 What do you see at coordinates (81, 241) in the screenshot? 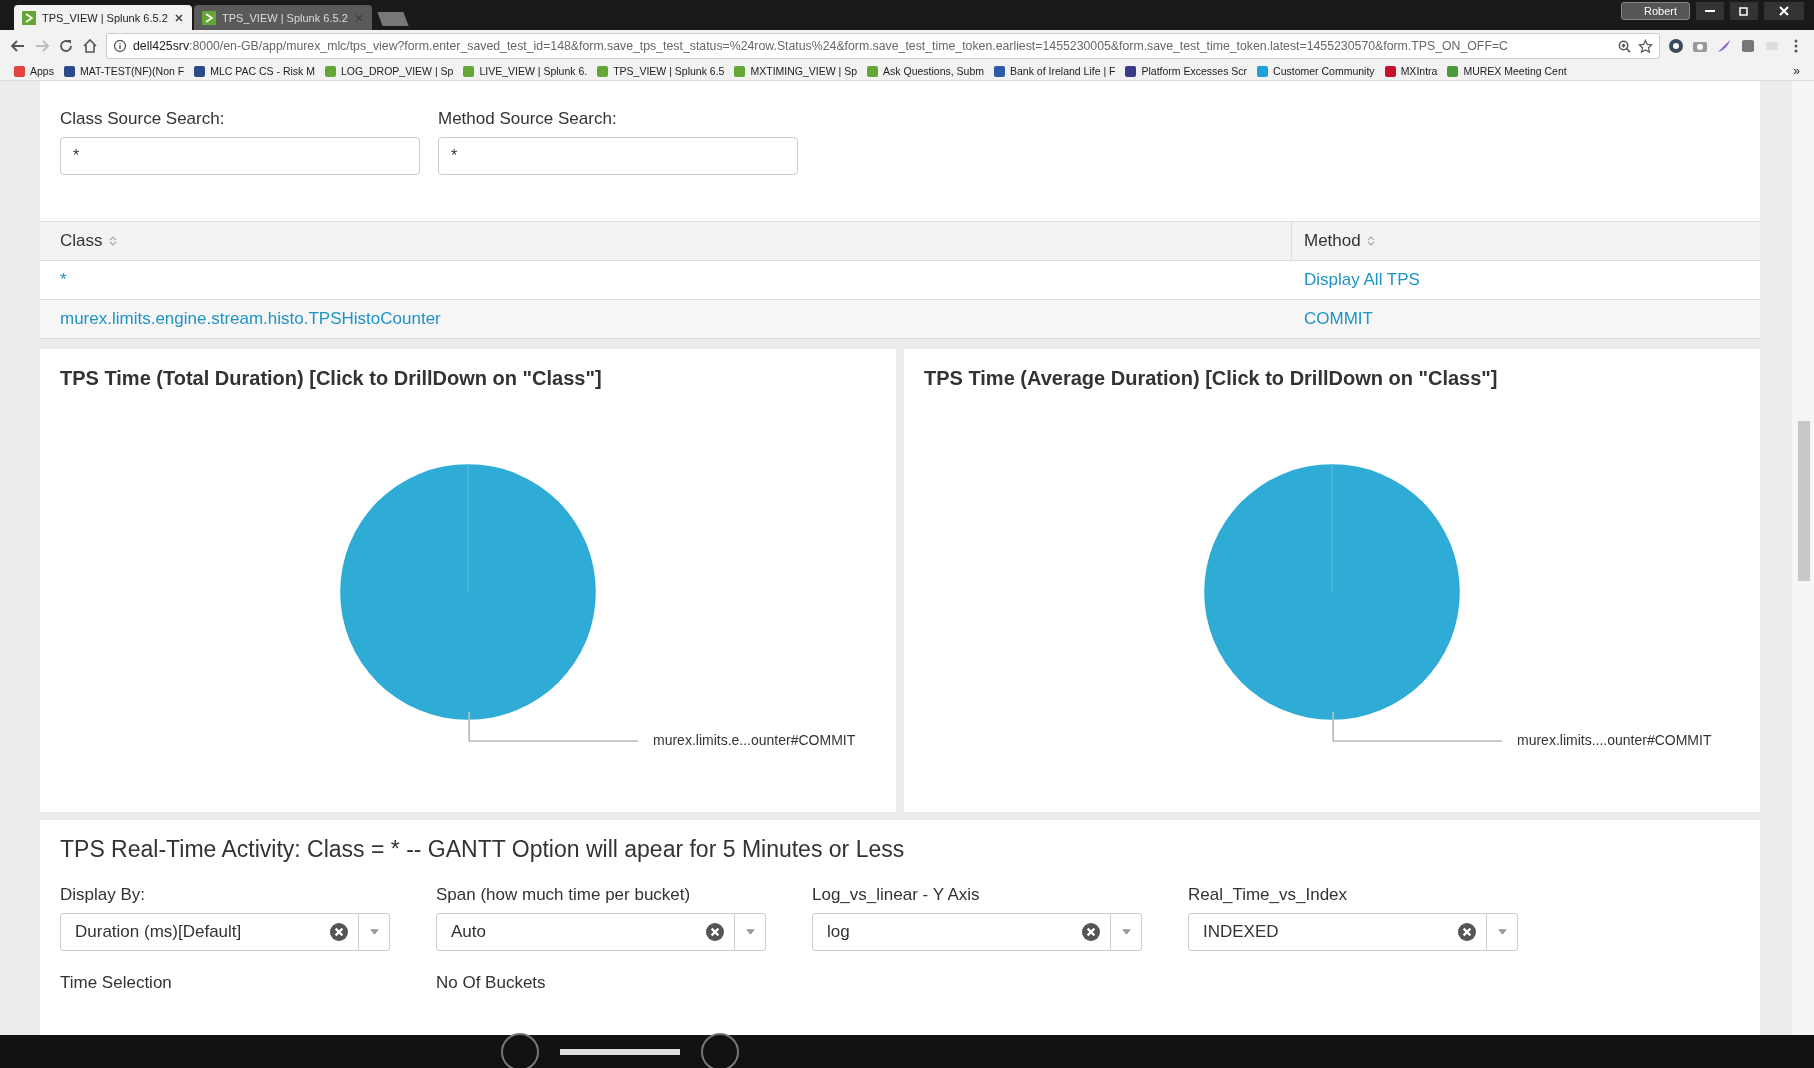
I see `column-header: Class` at bounding box center [81, 241].